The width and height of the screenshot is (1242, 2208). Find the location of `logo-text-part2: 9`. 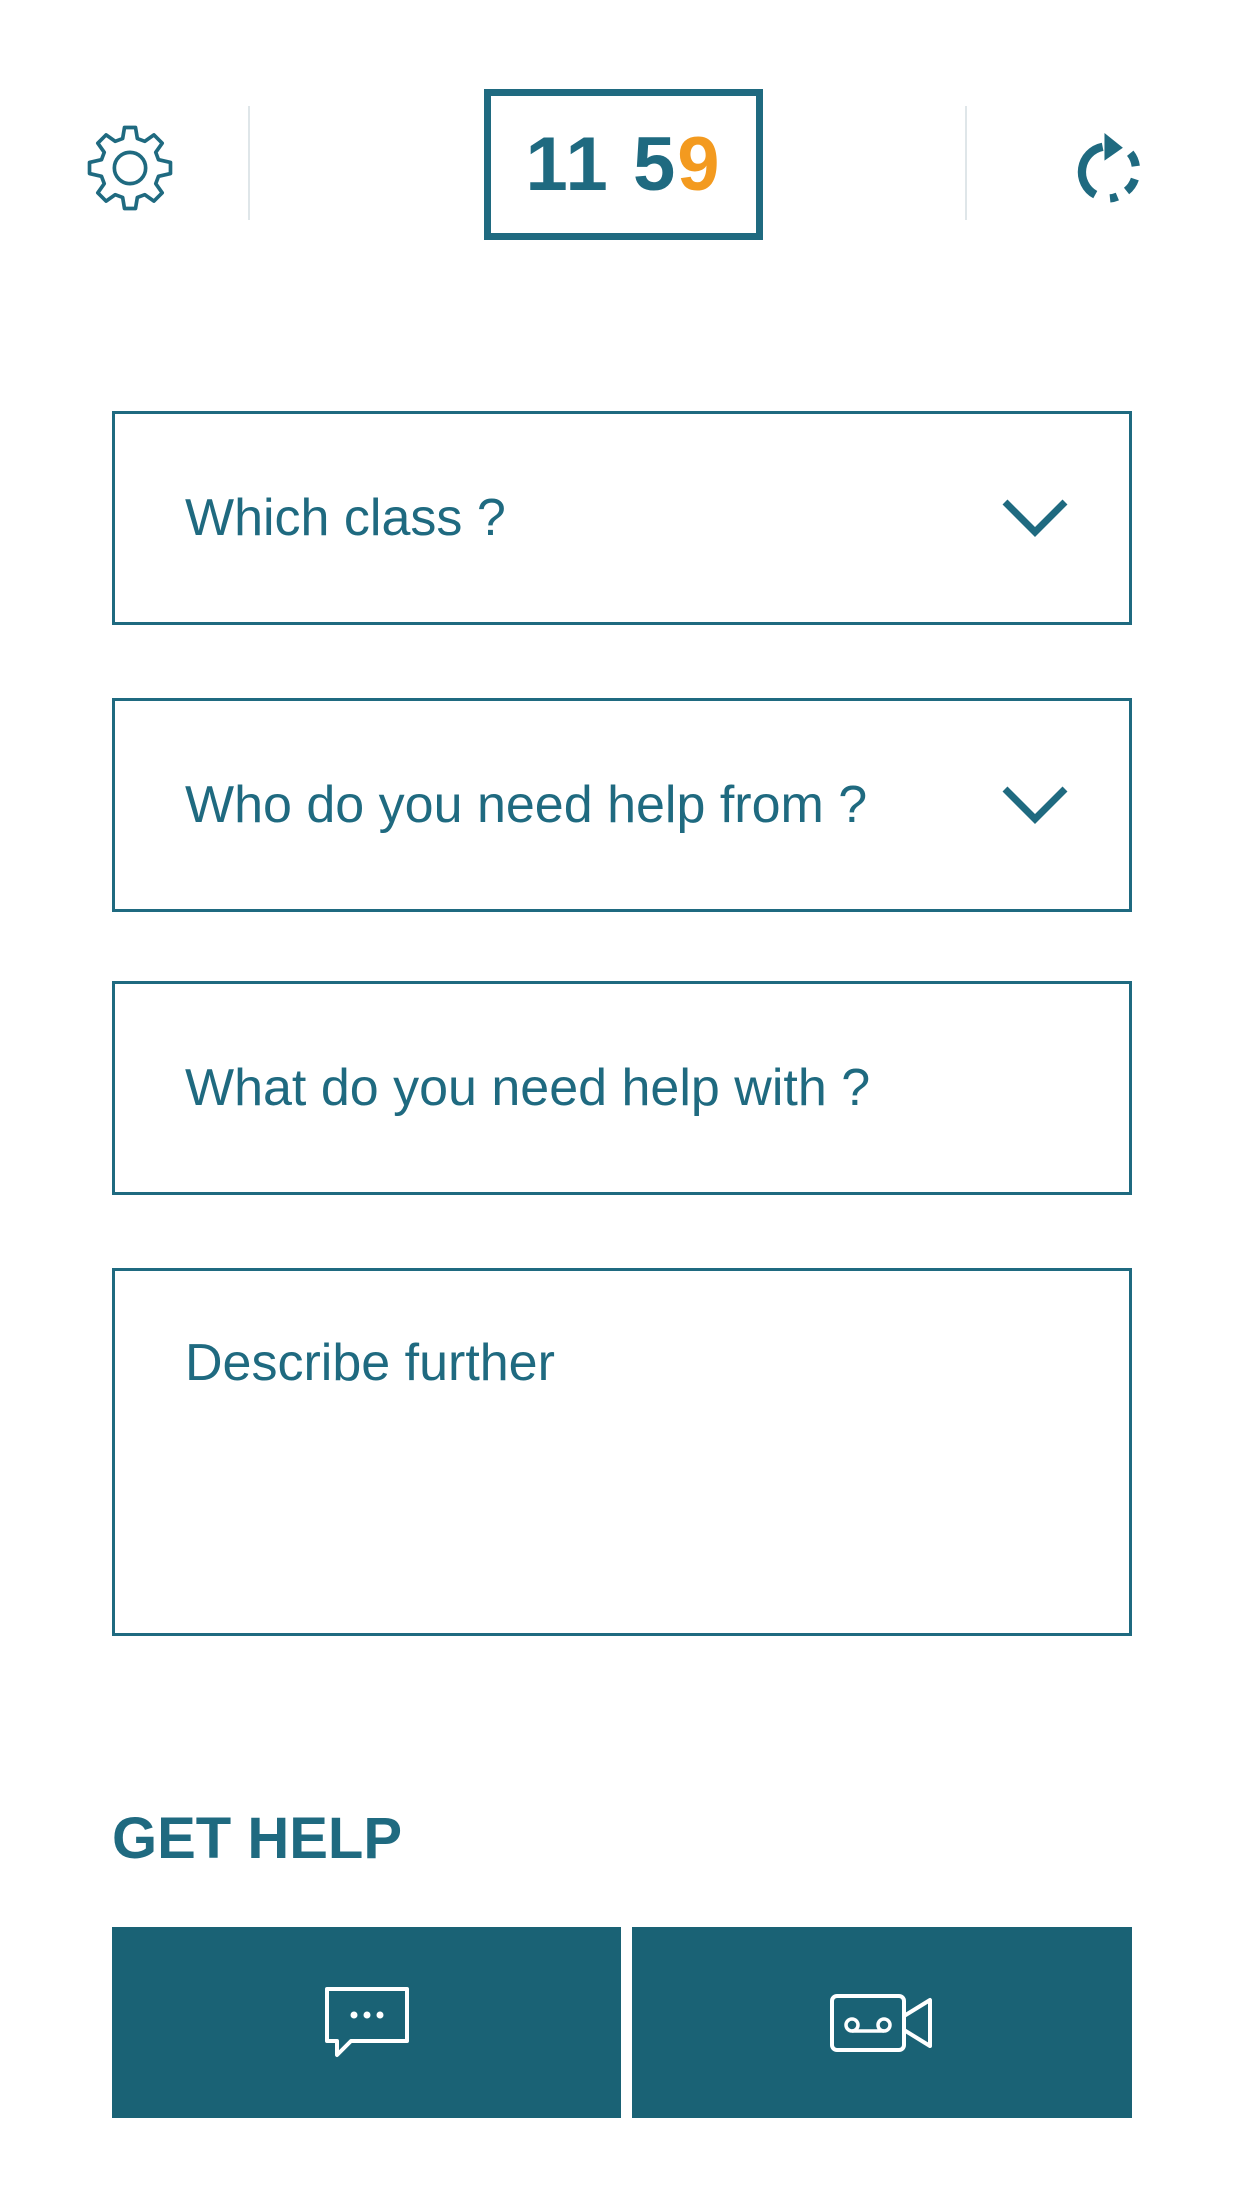

logo-text-part2: 9 is located at coordinates (699, 164).